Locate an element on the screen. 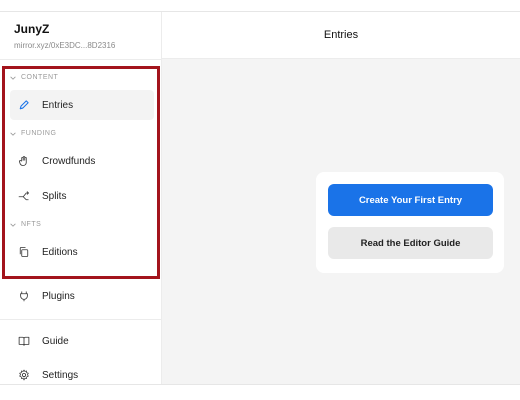 The image size is (520, 400). sidebar-item-label: Plugins is located at coordinates (58, 296).